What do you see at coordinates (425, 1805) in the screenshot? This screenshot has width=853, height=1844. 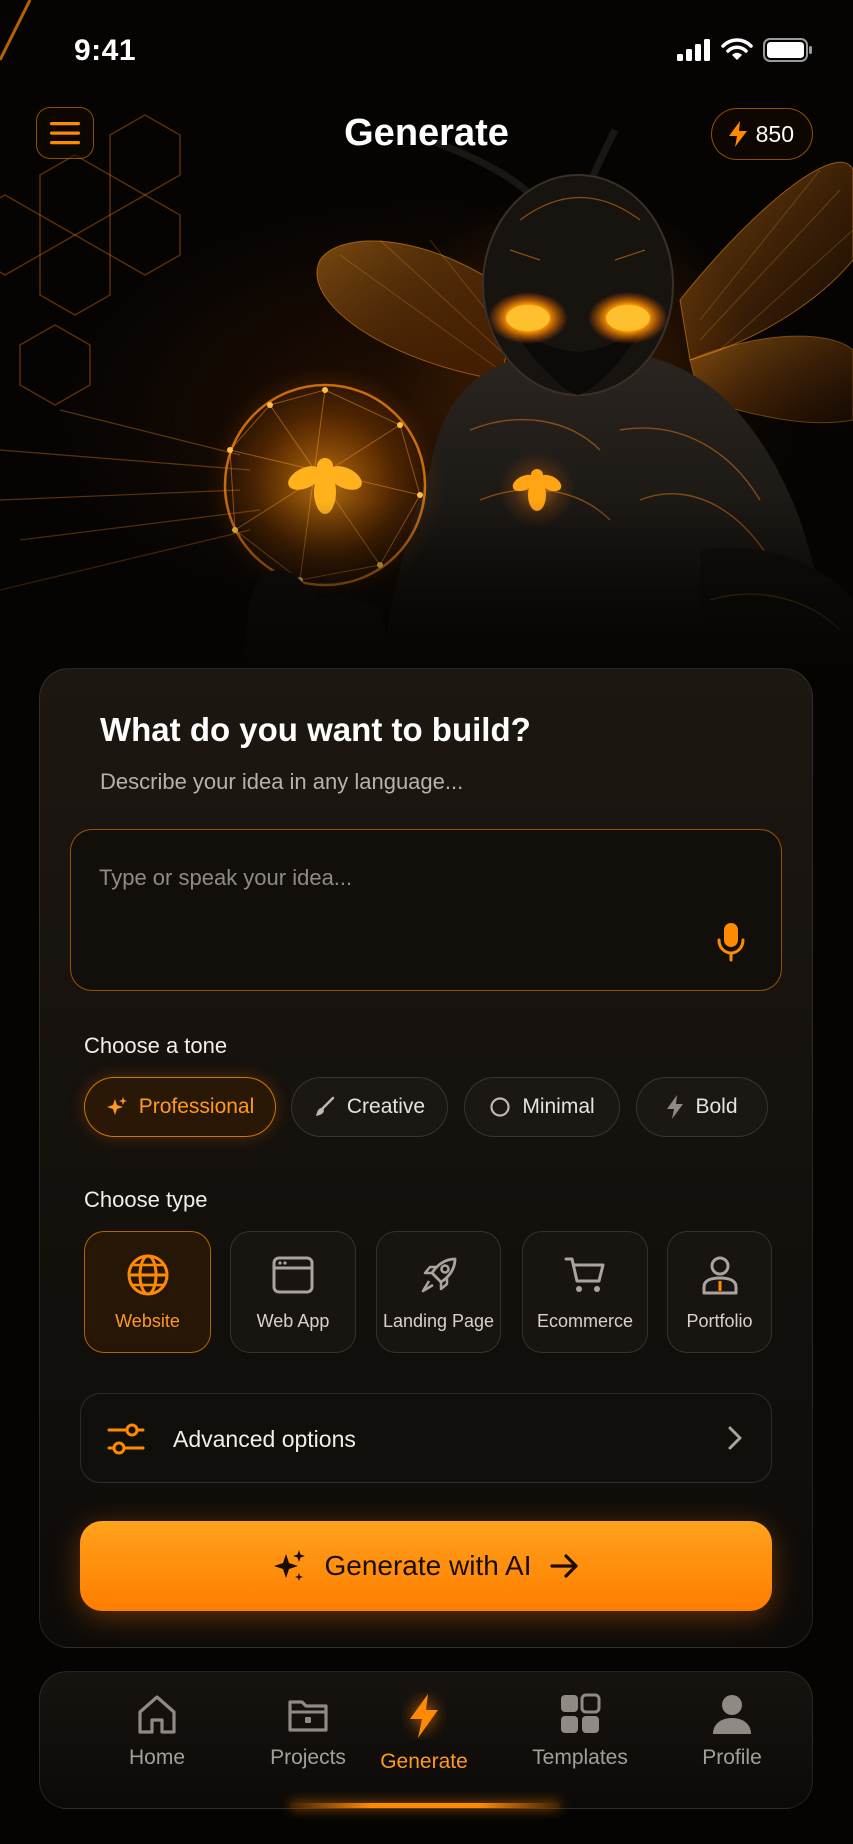 I see `active-nav-indicator` at bounding box center [425, 1805].